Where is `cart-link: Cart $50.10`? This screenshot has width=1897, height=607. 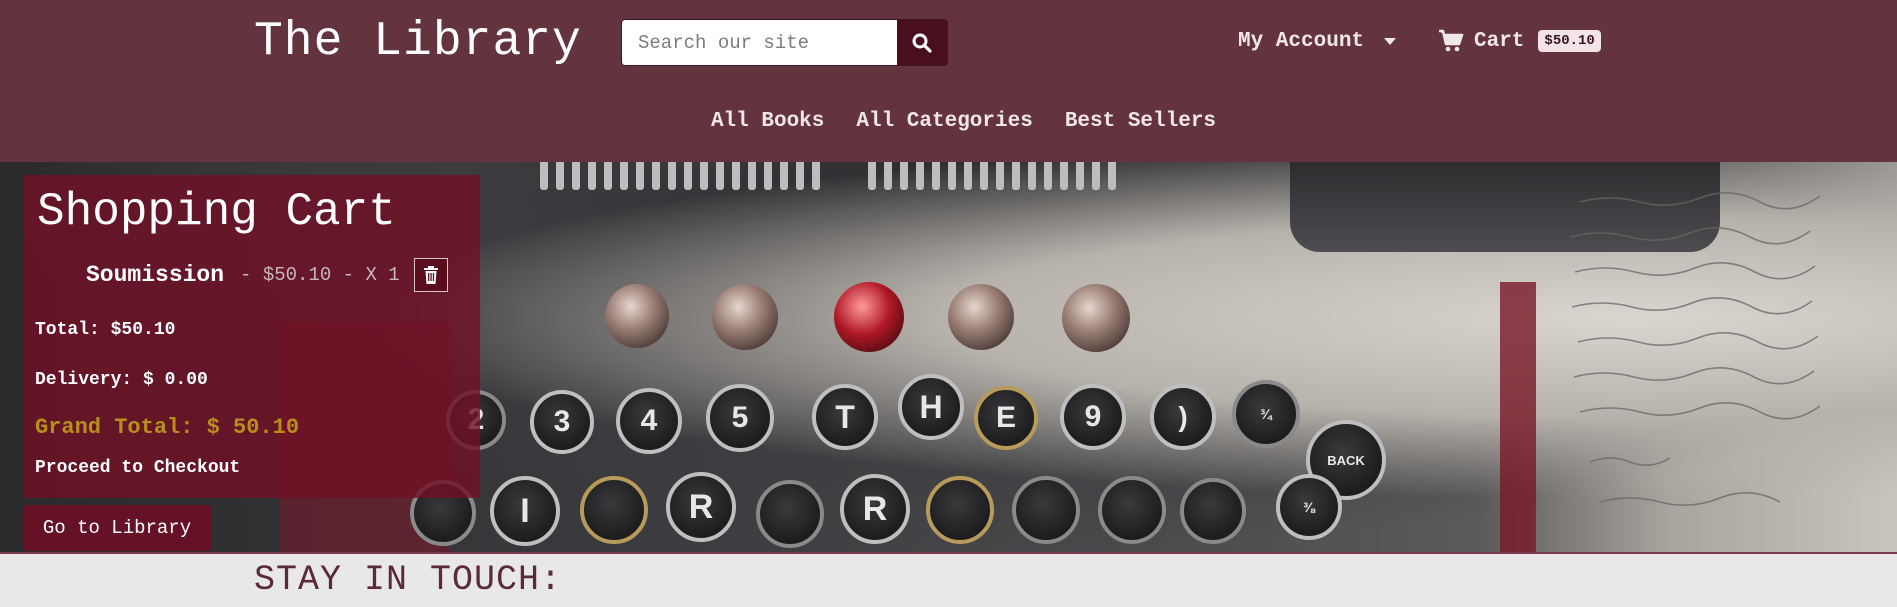 cart-link: Cart $50.10 is located at coordinates (1519, 41).